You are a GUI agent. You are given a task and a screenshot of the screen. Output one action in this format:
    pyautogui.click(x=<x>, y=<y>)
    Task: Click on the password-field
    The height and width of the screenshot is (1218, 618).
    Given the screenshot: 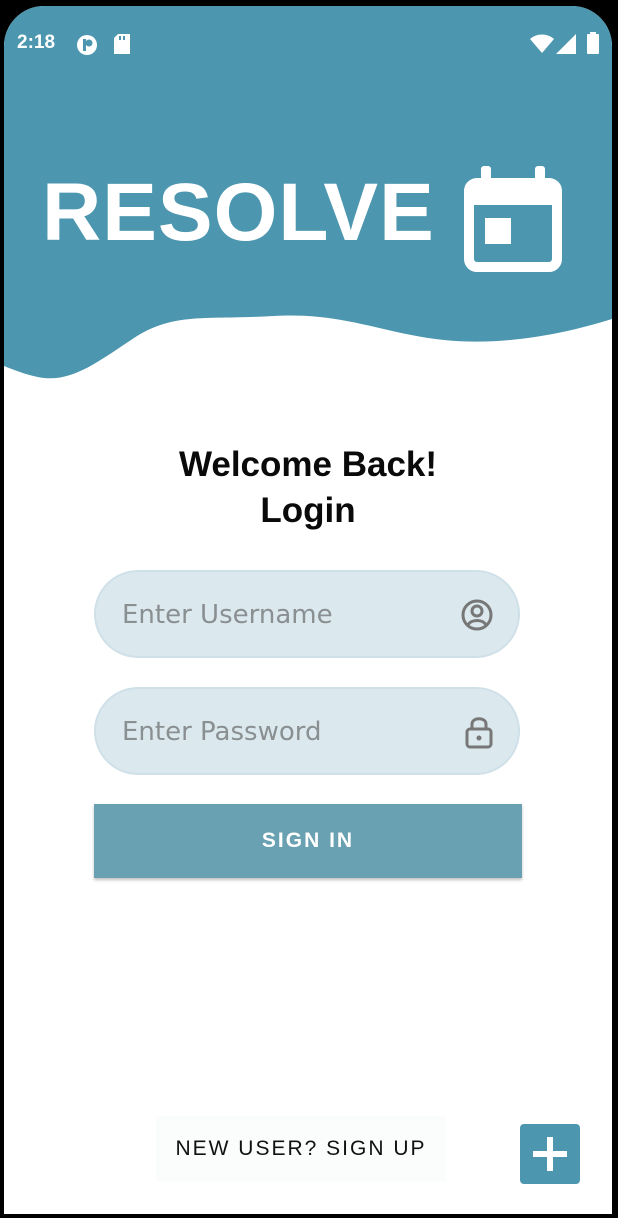 What is the action you would take?
    pyautogui.click(x=307, y=731)
    